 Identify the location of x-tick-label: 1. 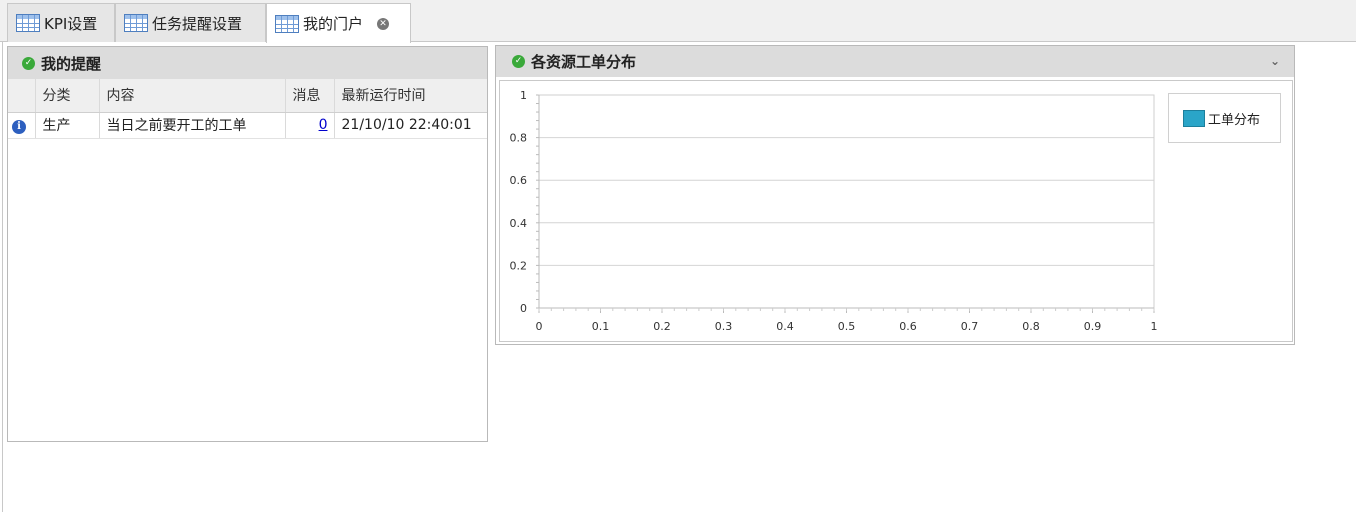
(1154, 326).